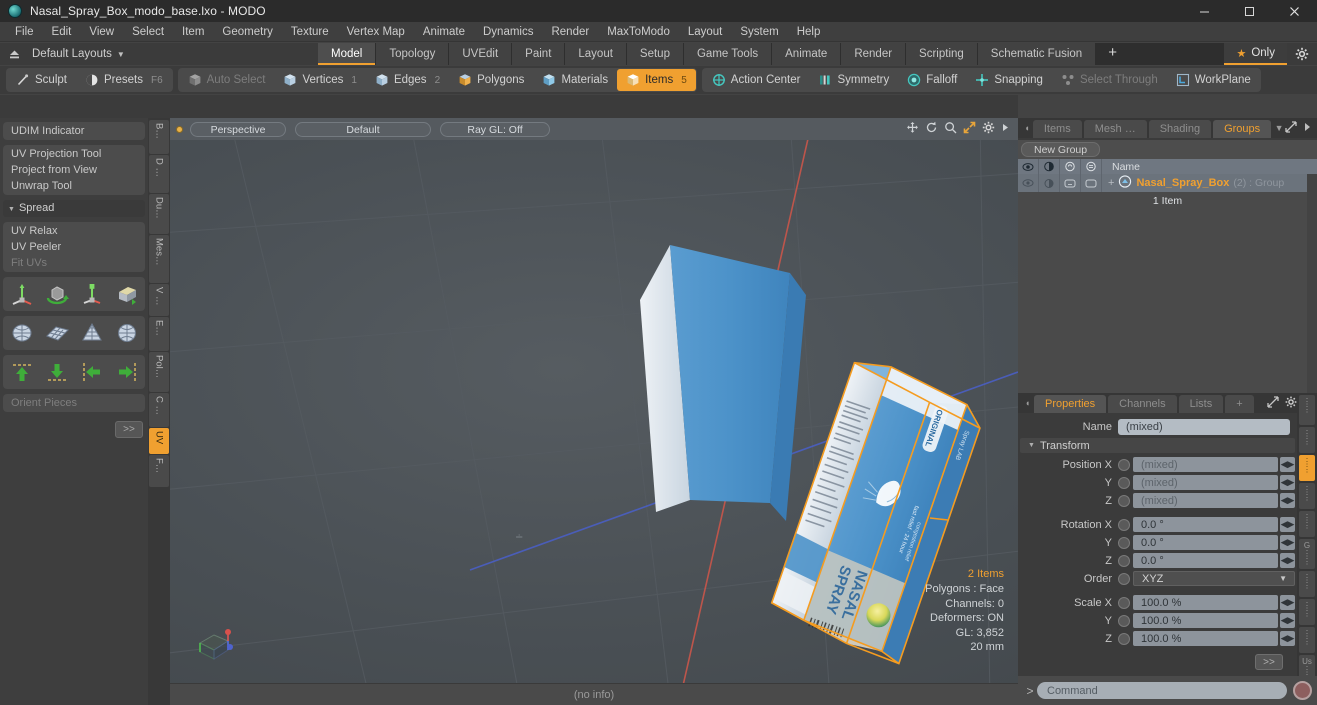  Describe the element at coordinates (91, 294) in the screenshot. I see `uv-scale-icon` at that location.